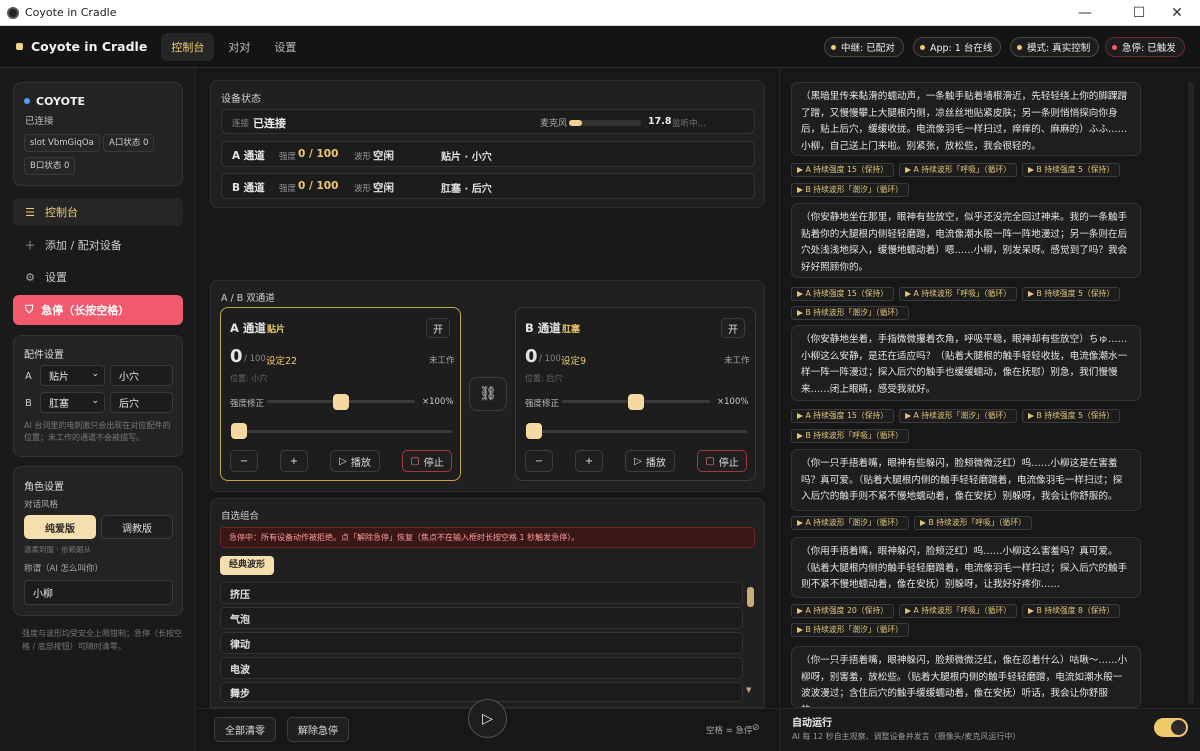 The height and width of the screenshot is (751, 1200). I want to click on clear-all-button: 全部清零, so click(245, 729).